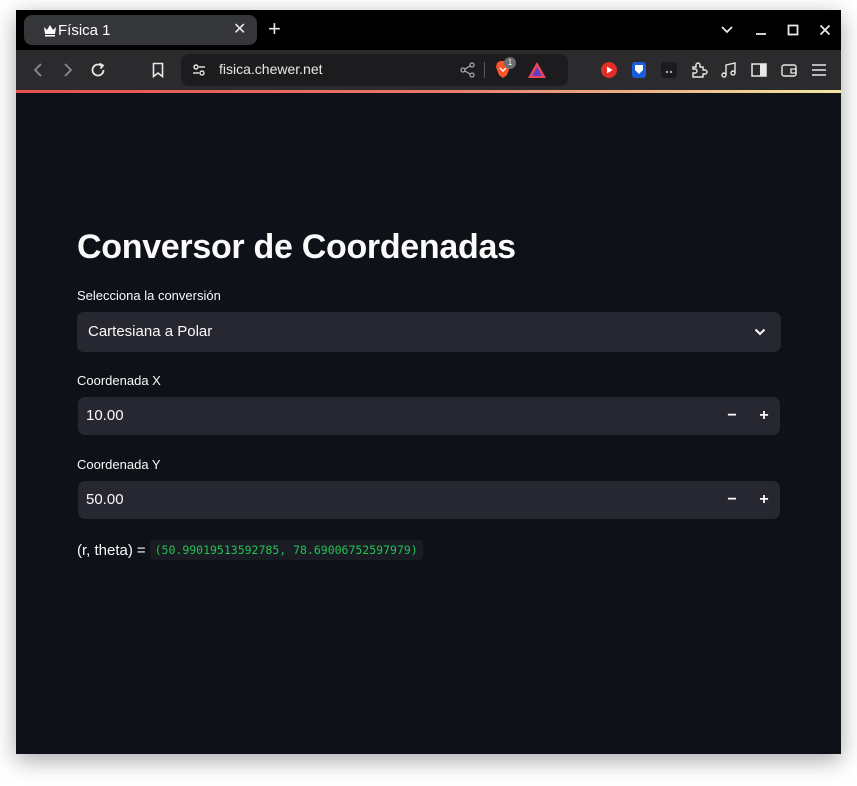  Describe the element at coordinates (271, 69) in the screenshot. I see `url-text: fisica.chewer.net` at that location.